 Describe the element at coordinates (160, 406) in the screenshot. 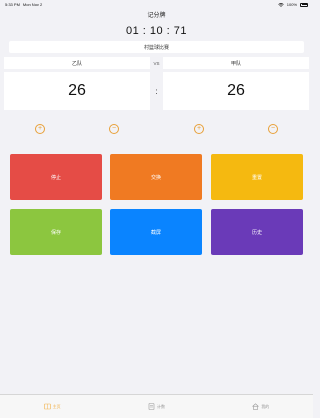

I see `tab-counter-label: 计数` at that location.